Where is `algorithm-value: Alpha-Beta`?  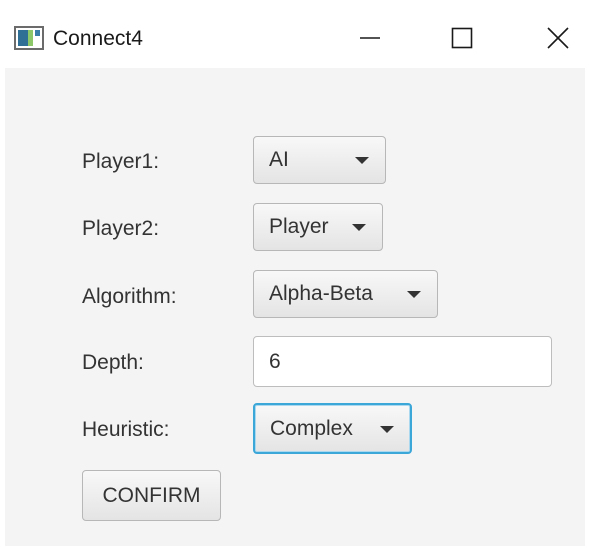
algorithm-value: Alpha-Beta is located at coordinates (321, 293).